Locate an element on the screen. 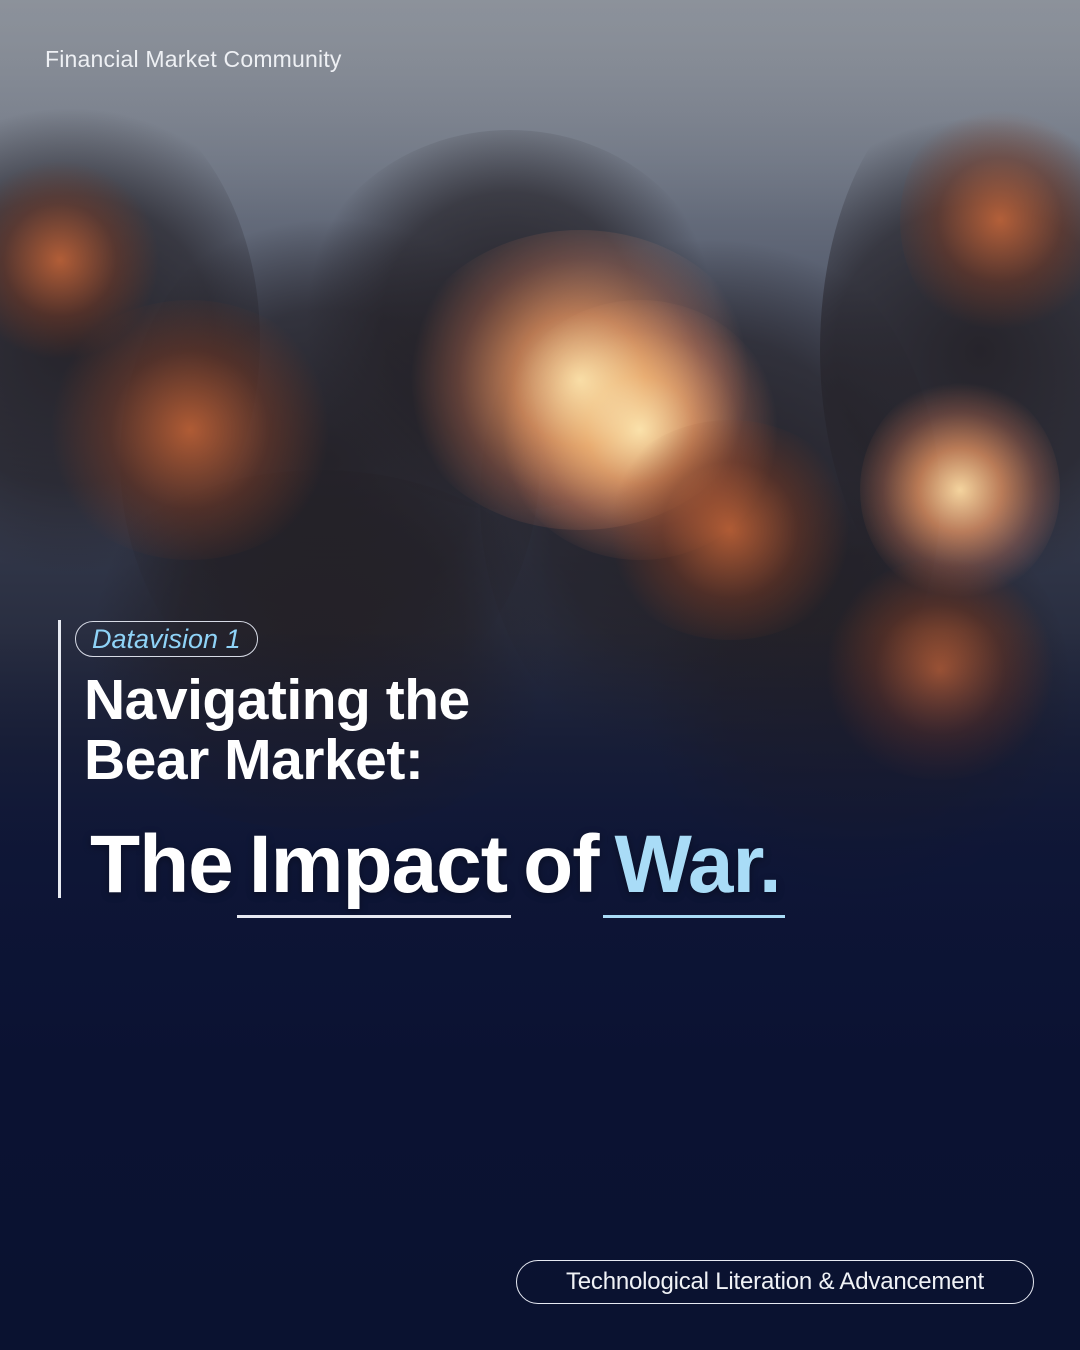  subheadline-word-of: of is located at coordinates (561, 864).